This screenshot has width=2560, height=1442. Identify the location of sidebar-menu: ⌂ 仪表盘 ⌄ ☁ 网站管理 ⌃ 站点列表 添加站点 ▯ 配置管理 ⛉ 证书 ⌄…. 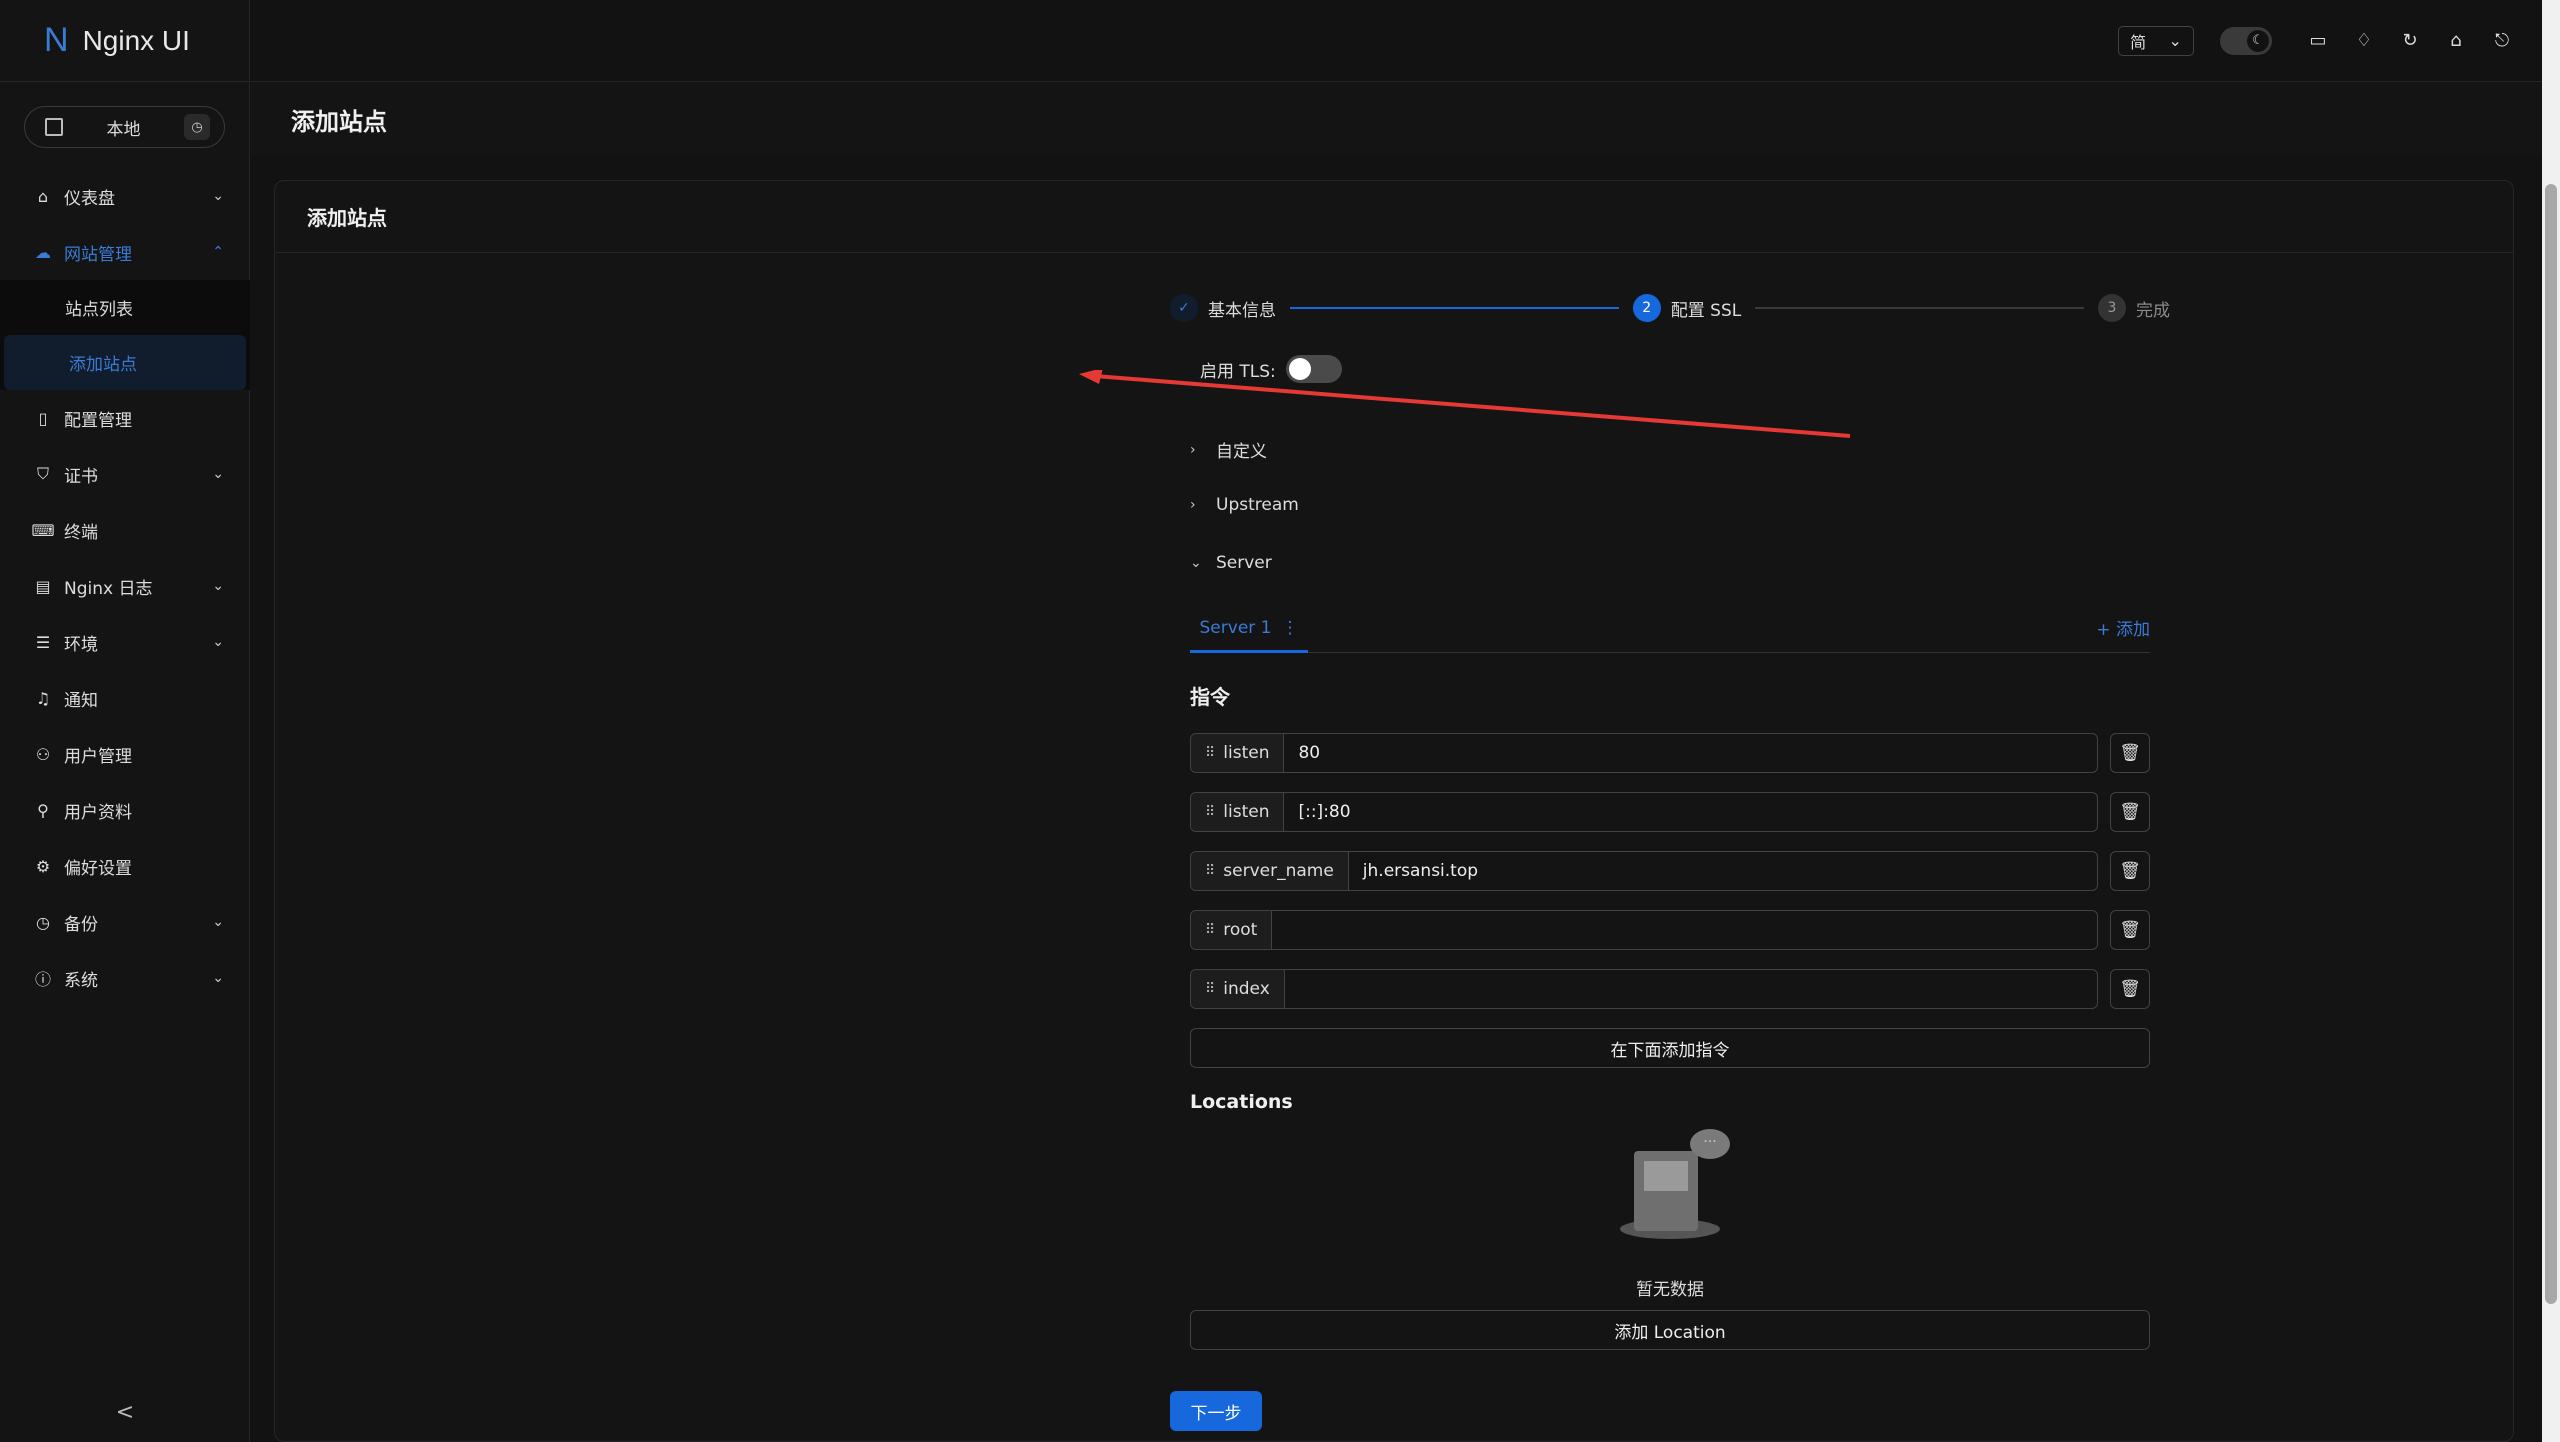
(125, 587).